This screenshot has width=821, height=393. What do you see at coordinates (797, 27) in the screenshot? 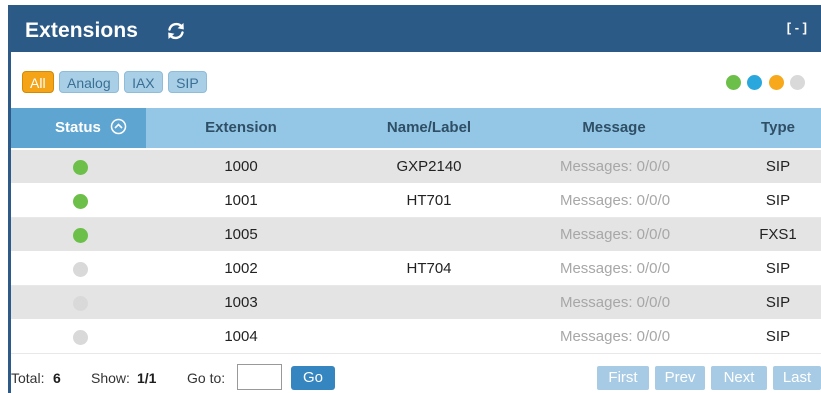
I see `collapse-toggle: [ - ]` at bounding box center [797, 27].